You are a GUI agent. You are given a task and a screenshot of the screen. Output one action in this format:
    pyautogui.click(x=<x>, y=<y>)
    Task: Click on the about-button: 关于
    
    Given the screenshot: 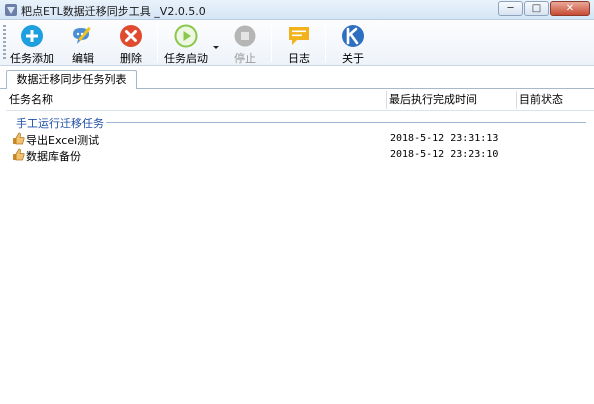 What is the action you would take?
    pyautogui.click(x=353, y=43)
    